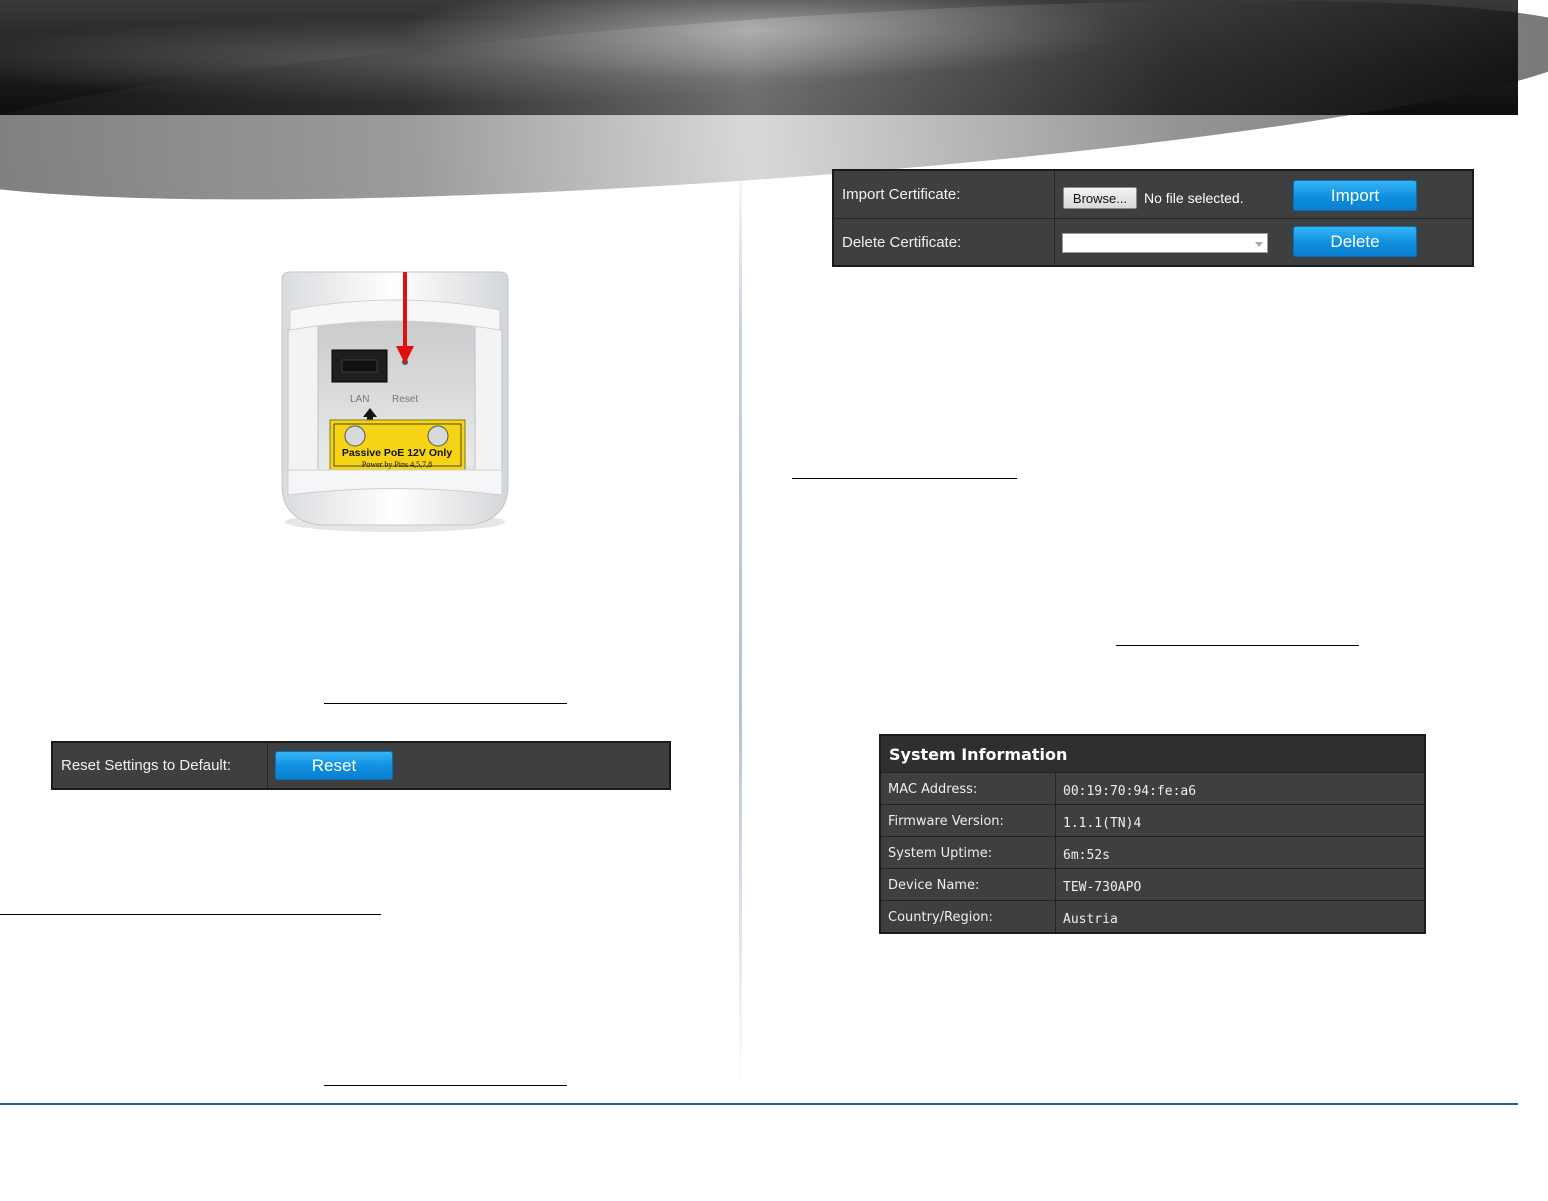  I want to click on delete-button: Delete, so click(1355, 241).